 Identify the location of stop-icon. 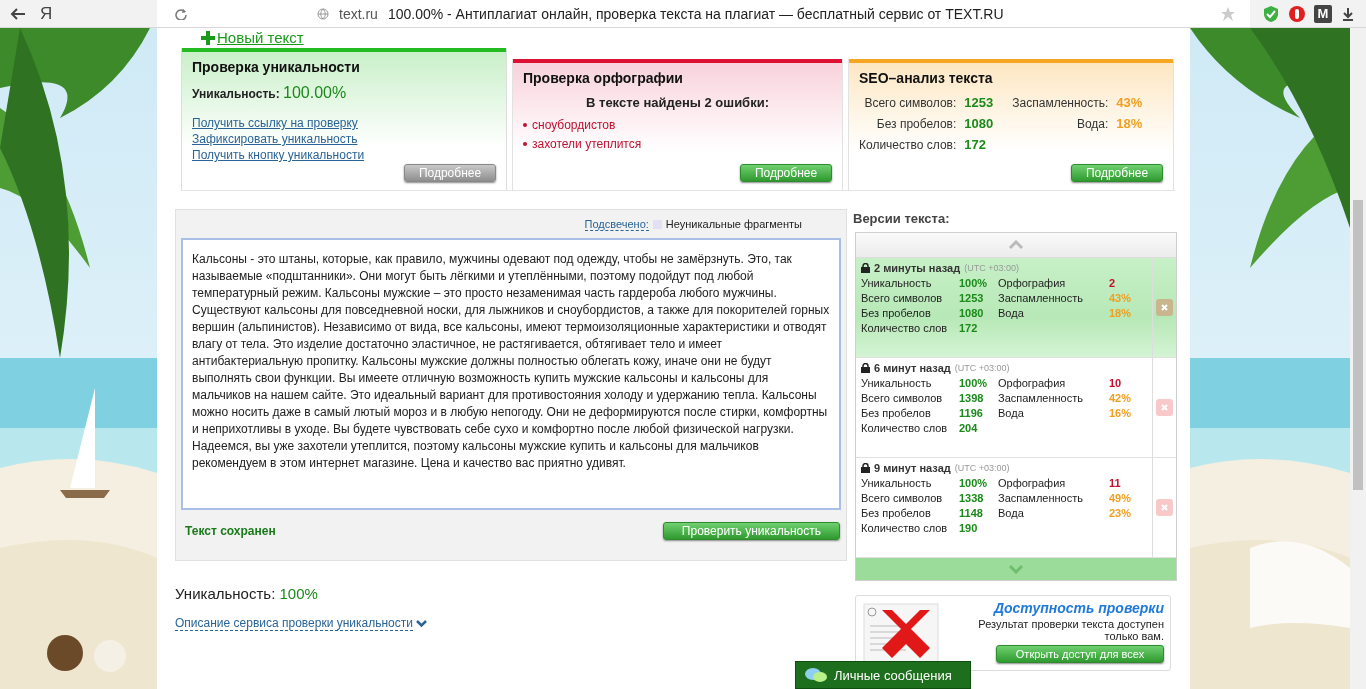
(1297, 13).